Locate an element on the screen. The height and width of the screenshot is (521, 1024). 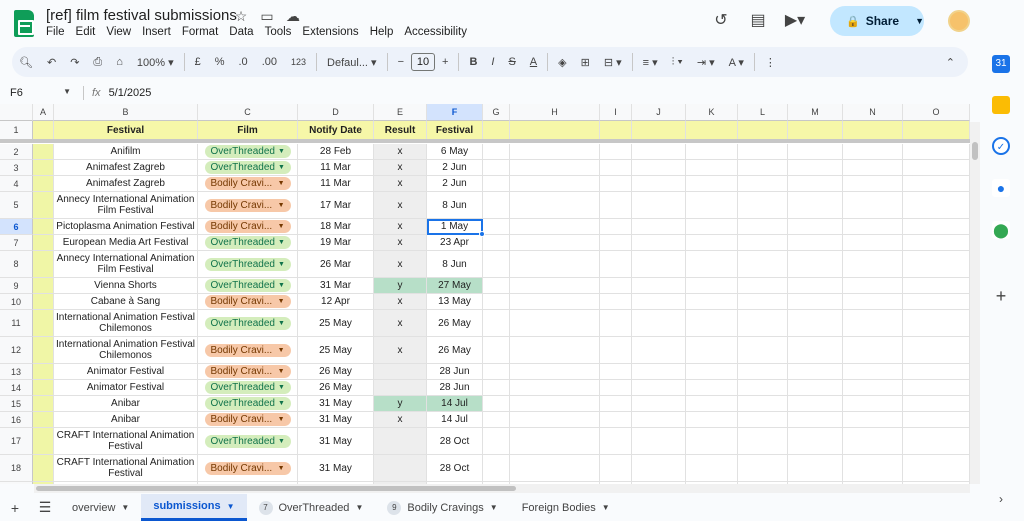
borders-icon: ⊞ is located at coordinates (585, 62).